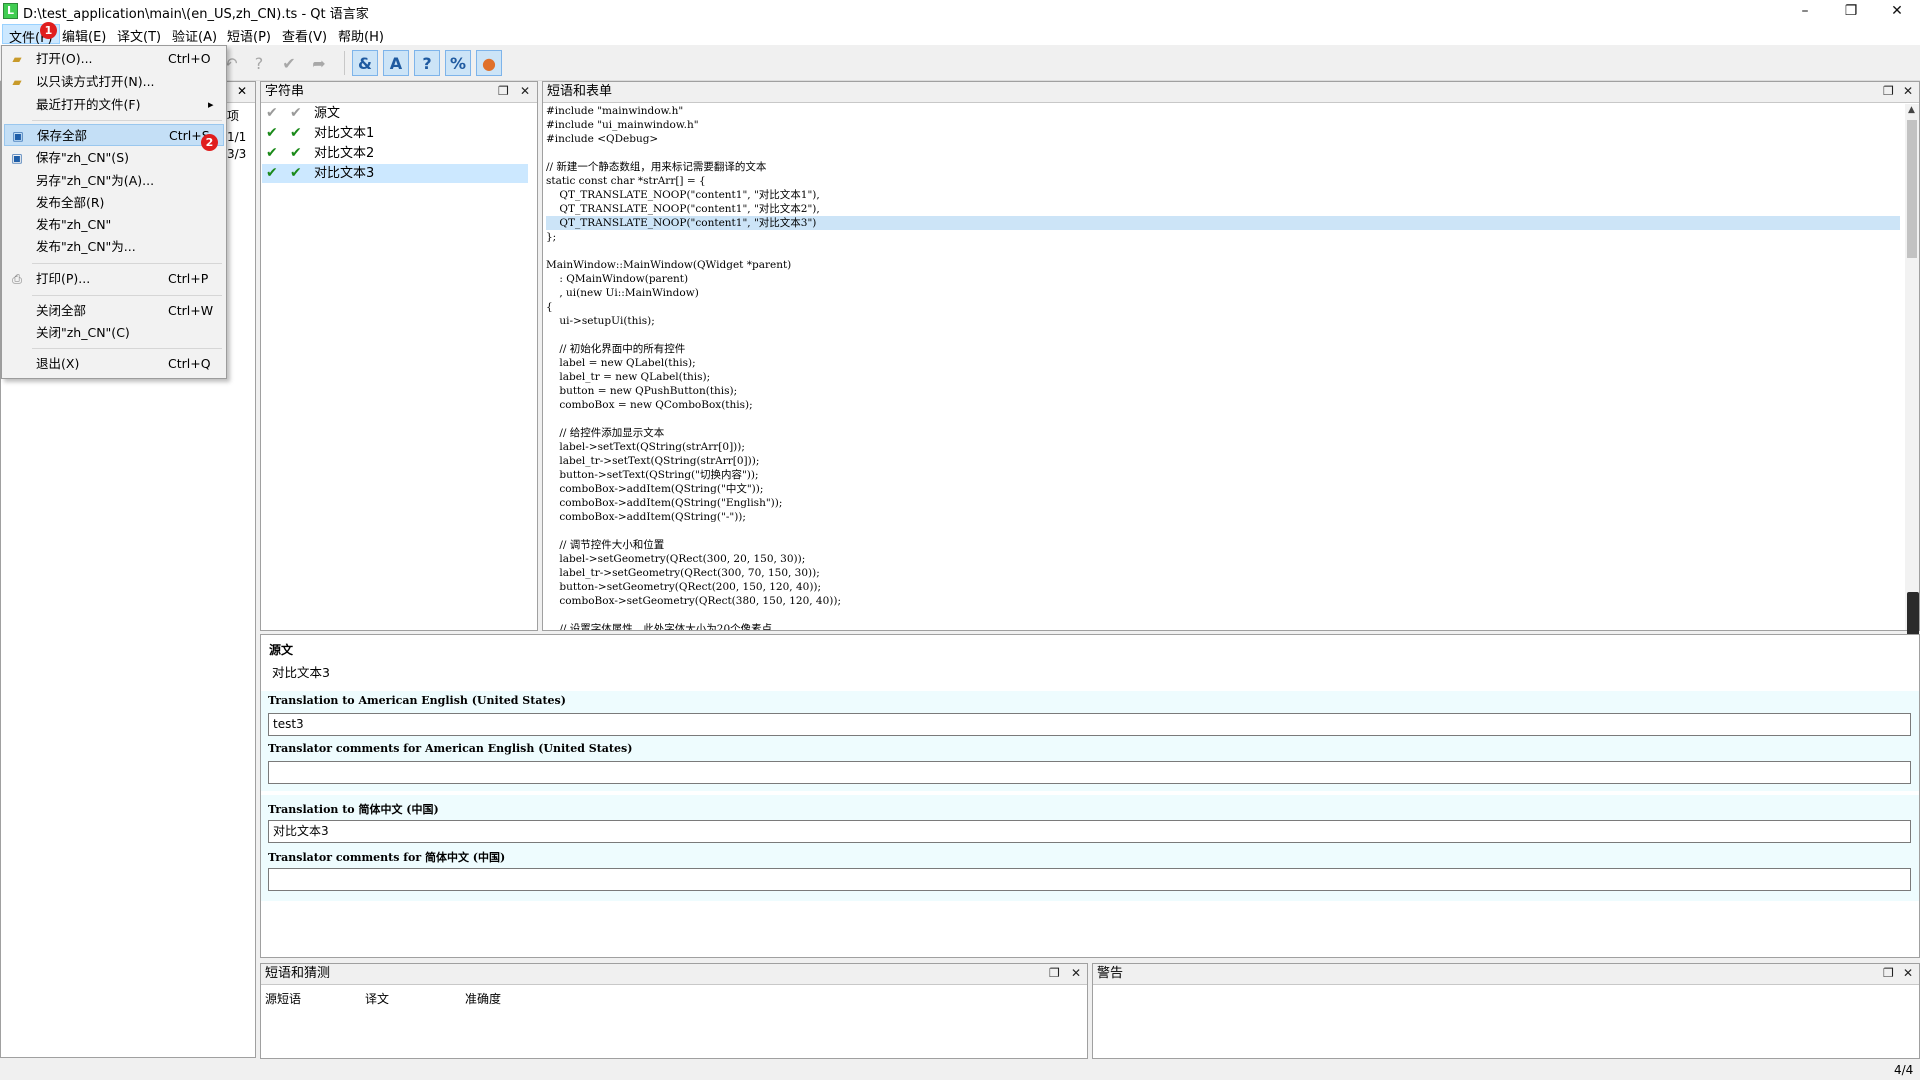 Image resolution: width=1920 pixels, height=1080 pixels. I want to click on translation-zh-field: 对比文本3, so click(1089, 831).